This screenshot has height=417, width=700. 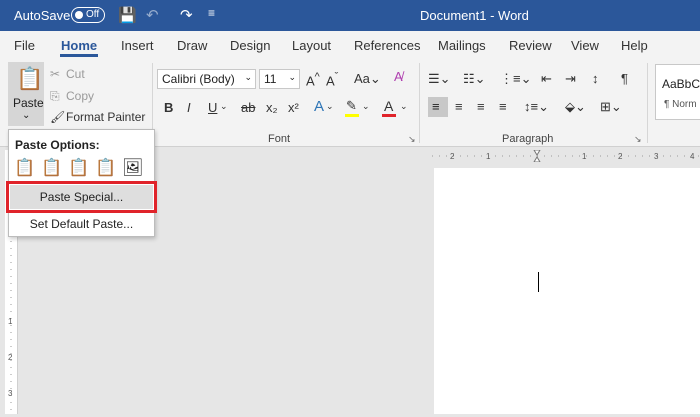 What do you see at coordinates (352, 115) in the screenshot?
I see `highlight-color-bar` at bounding box center [352, 115].